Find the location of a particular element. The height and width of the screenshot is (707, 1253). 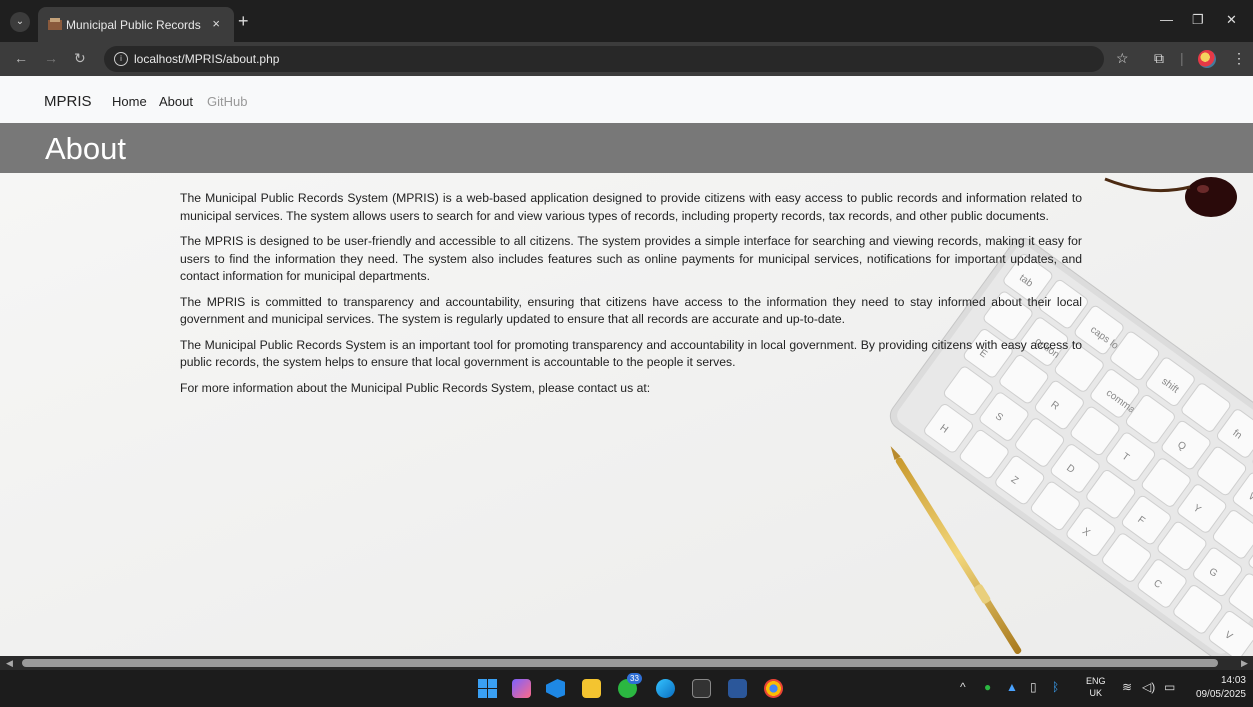

address-url: localhost/MPRIS/about.php is located at coordinates (207, 59).